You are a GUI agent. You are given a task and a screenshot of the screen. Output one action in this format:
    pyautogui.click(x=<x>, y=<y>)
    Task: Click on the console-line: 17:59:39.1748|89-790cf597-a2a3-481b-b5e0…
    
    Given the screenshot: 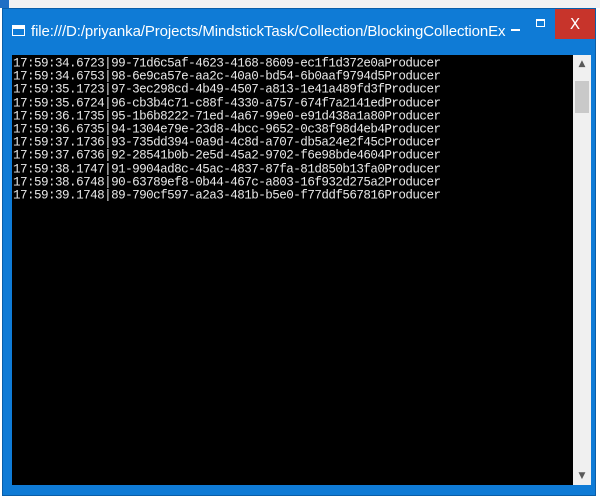 What is the action you would take?
    pyautogui.click(x=227, y=195)
    